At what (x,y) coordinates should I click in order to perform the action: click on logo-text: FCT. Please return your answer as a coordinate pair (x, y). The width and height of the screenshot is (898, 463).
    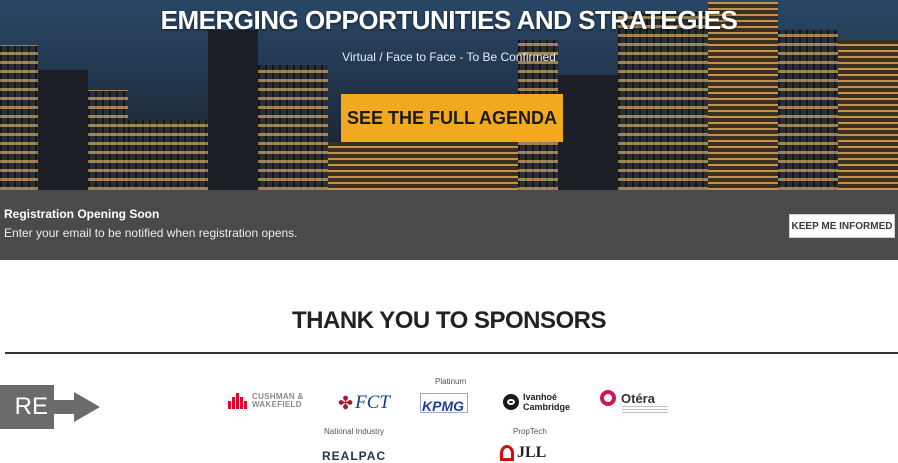
    Looking at the image, I should click on (372, 402).